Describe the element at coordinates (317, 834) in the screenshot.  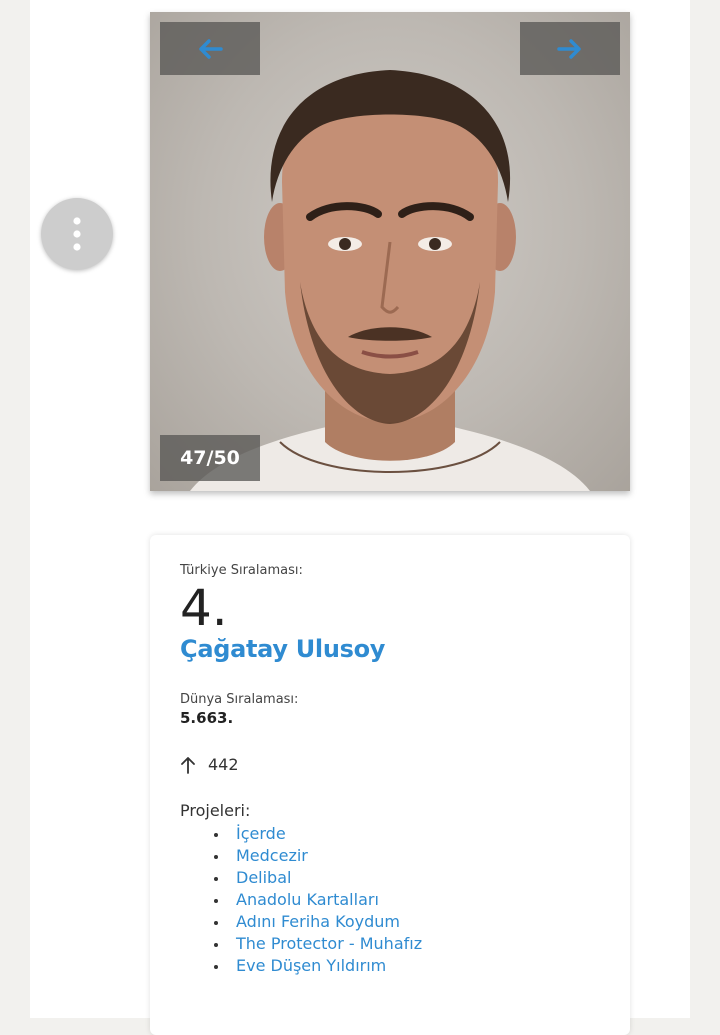
I see `list-item: İçerde` at that location.